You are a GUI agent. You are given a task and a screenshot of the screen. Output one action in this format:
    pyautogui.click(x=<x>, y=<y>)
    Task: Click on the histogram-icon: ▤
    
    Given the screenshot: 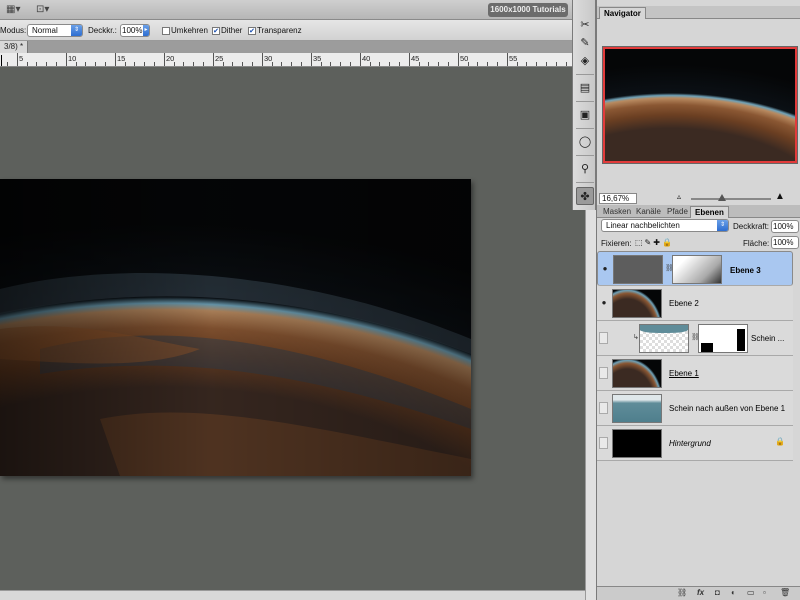 What is the action you would take?
    pyautogui.click(x=585, y=88)
    